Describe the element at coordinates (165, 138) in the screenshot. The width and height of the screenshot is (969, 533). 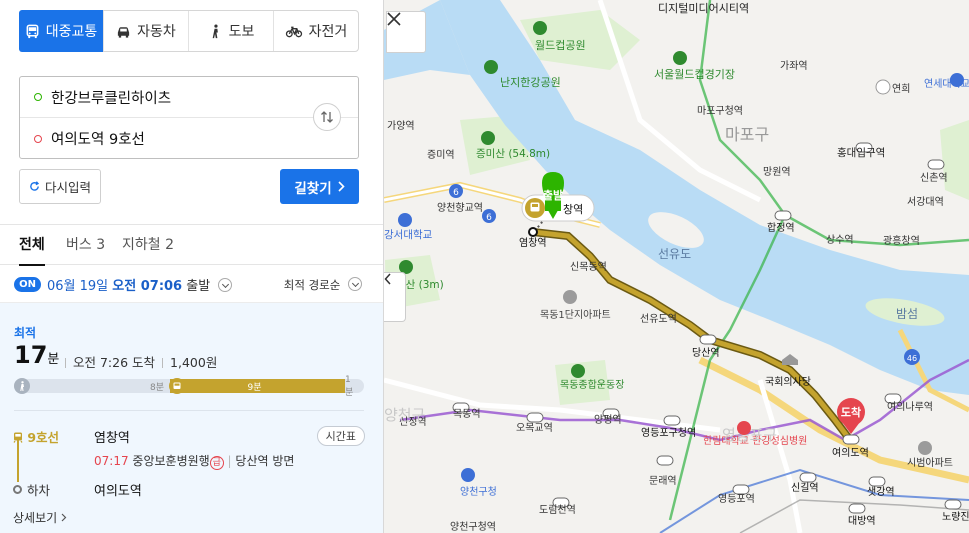
I see `end-input: 여의도역 9호선` at that location.